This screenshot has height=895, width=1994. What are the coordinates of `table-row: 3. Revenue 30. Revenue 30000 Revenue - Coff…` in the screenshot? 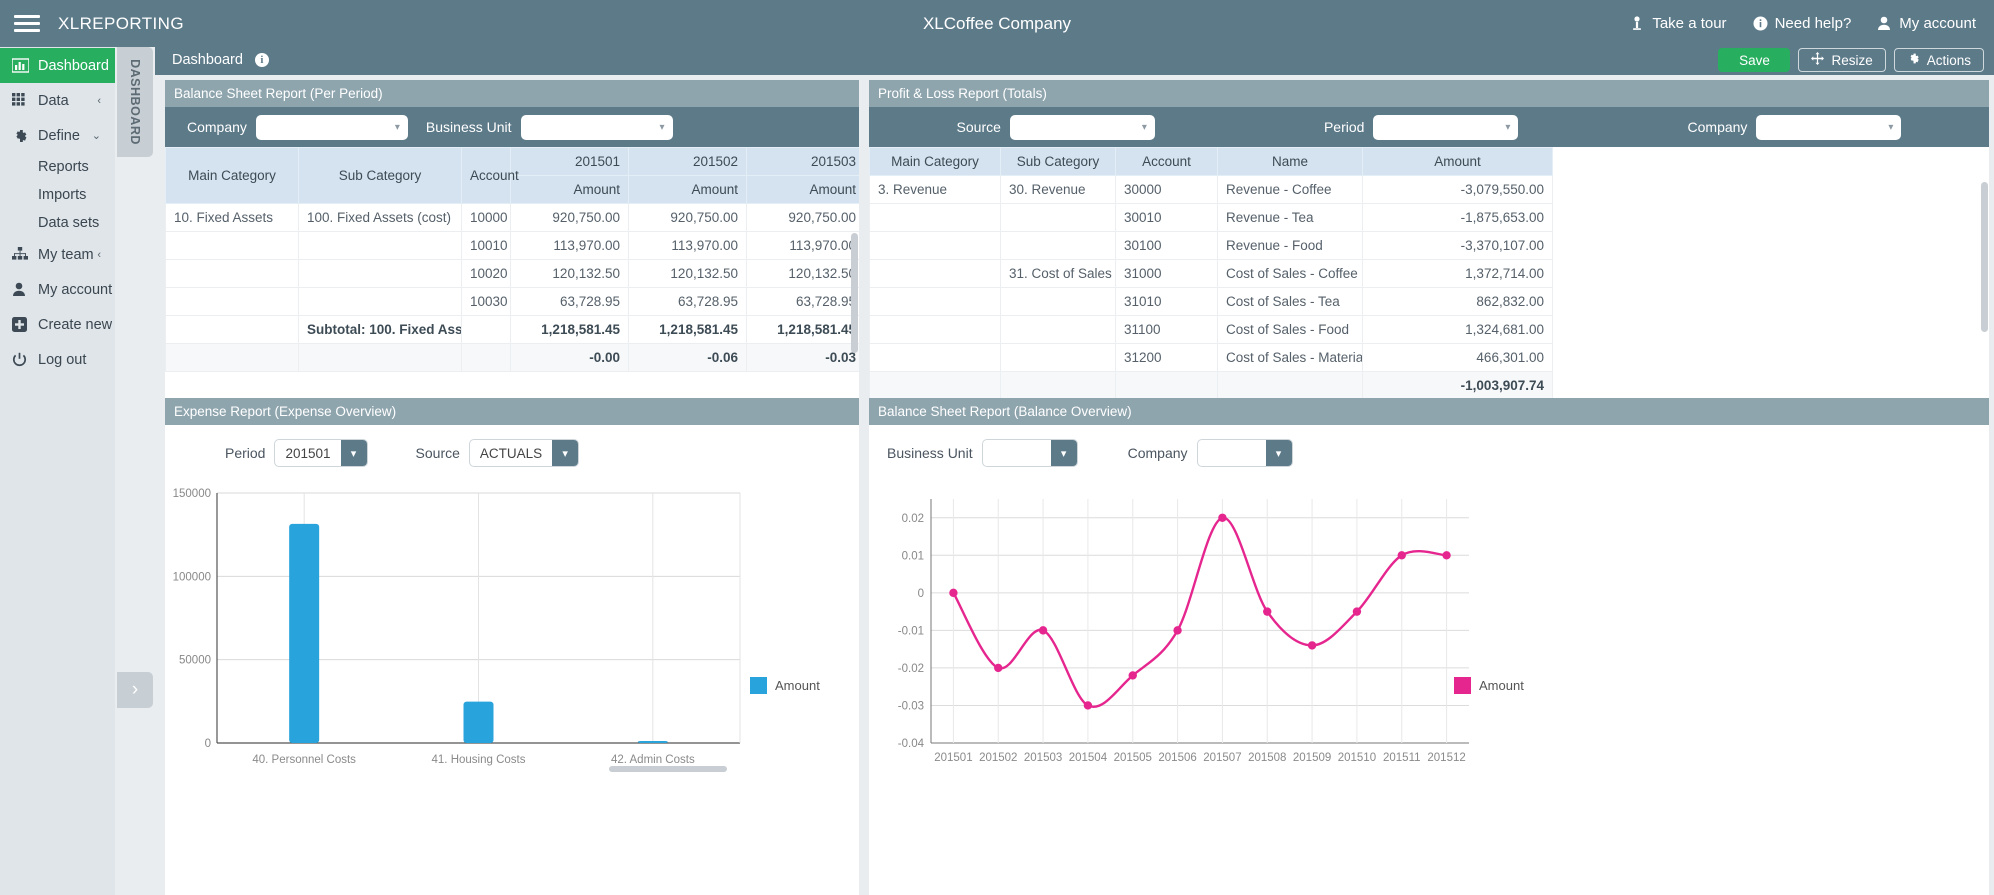 It's located at (1429, 189).